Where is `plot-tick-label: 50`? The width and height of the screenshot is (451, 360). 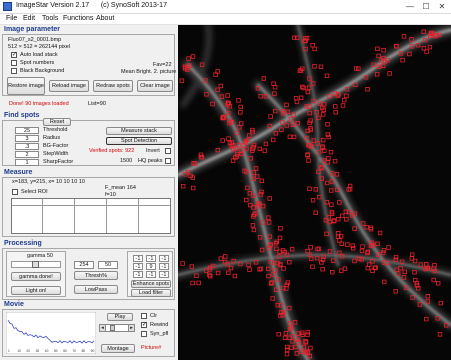
plot-tick-label: 50 is located at coordinates (56, 351).